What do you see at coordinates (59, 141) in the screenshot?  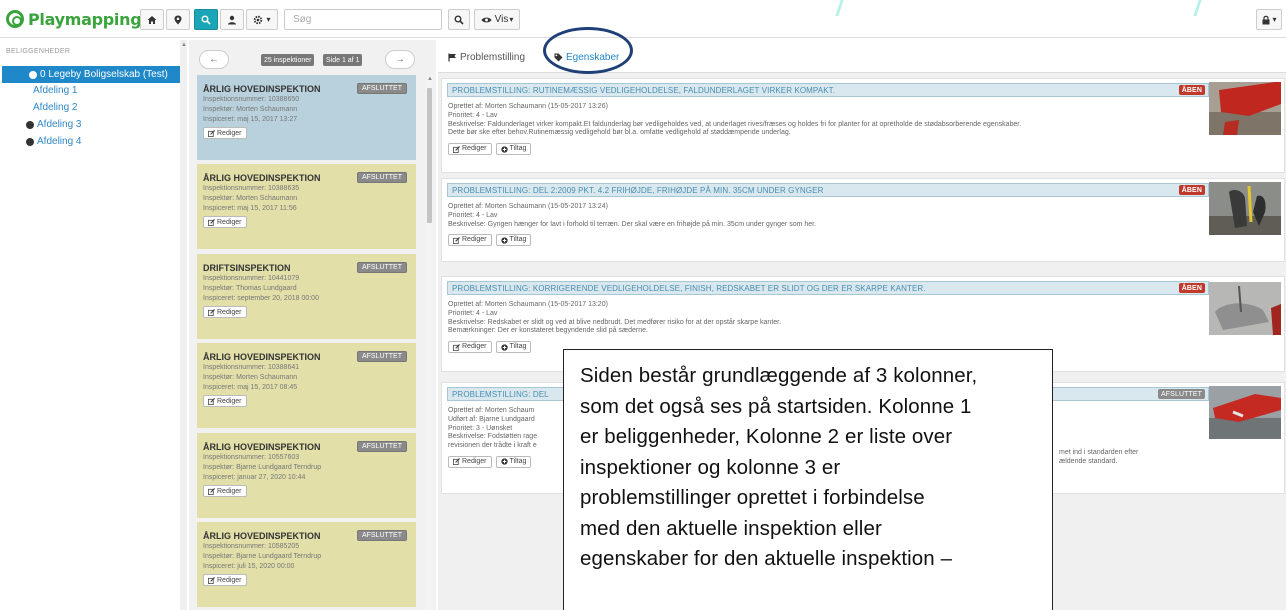 I see `location-label: Afdeling 4` at bounding box center [59, 141].